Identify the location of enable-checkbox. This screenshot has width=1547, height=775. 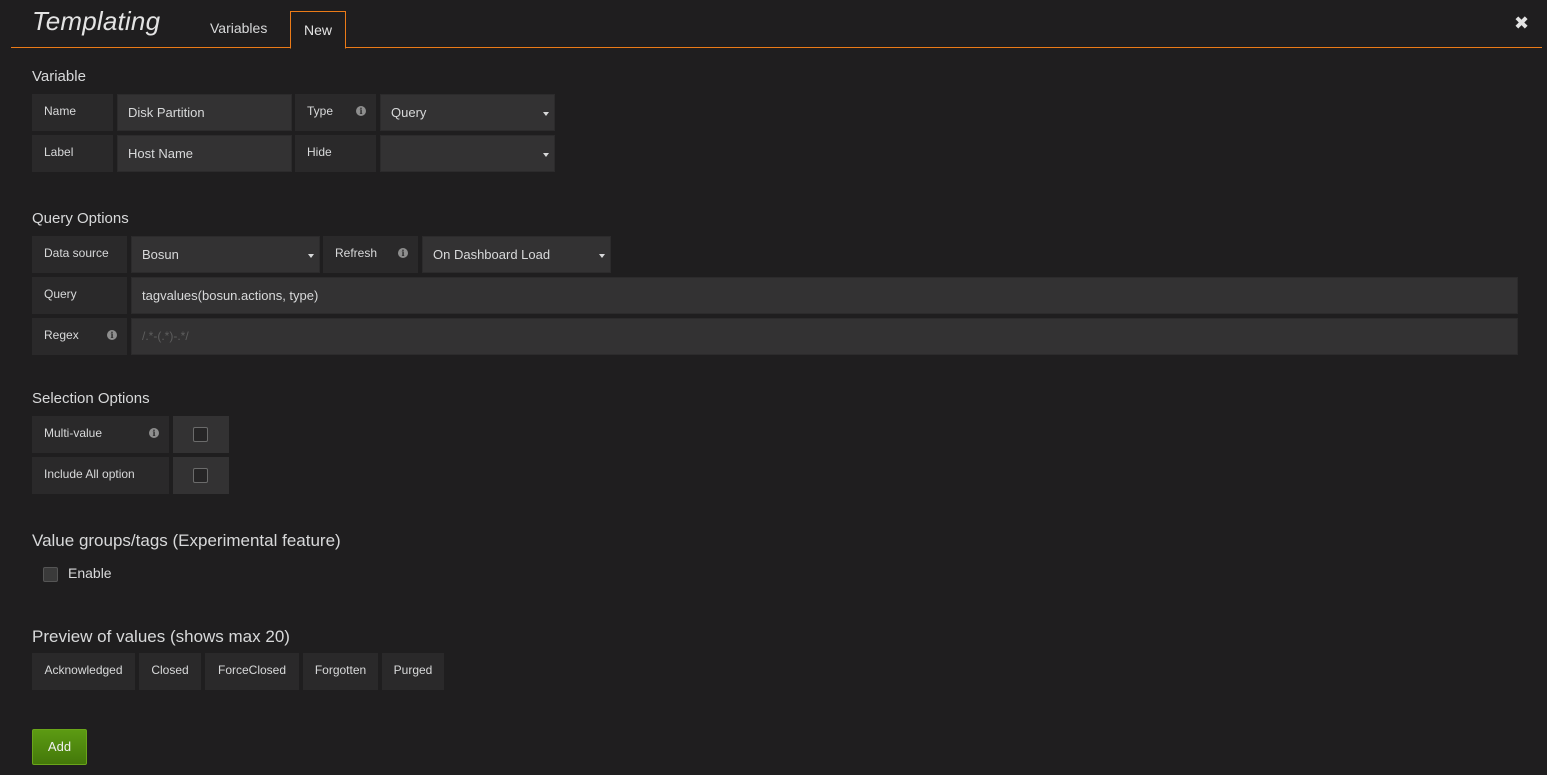
(50, 574).